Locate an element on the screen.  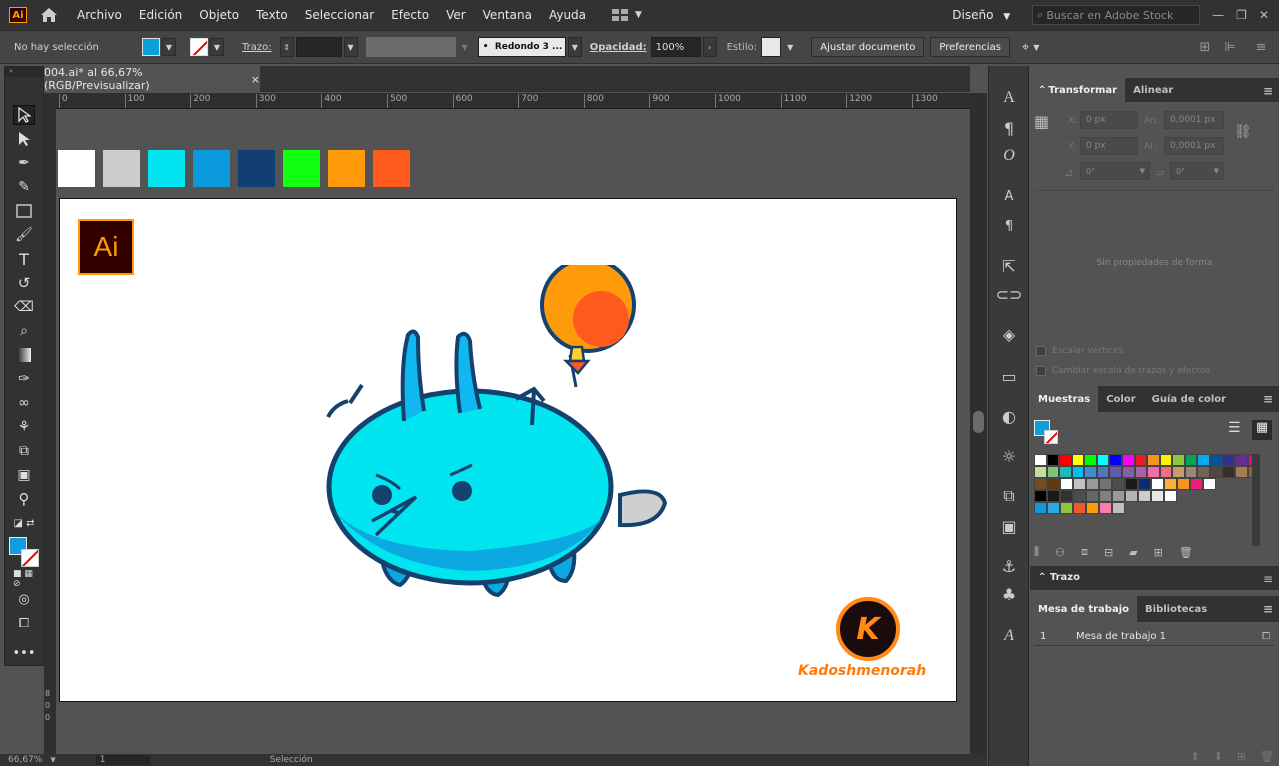
grid-view-icon: ▦ is located at coordinates (1262, 430).